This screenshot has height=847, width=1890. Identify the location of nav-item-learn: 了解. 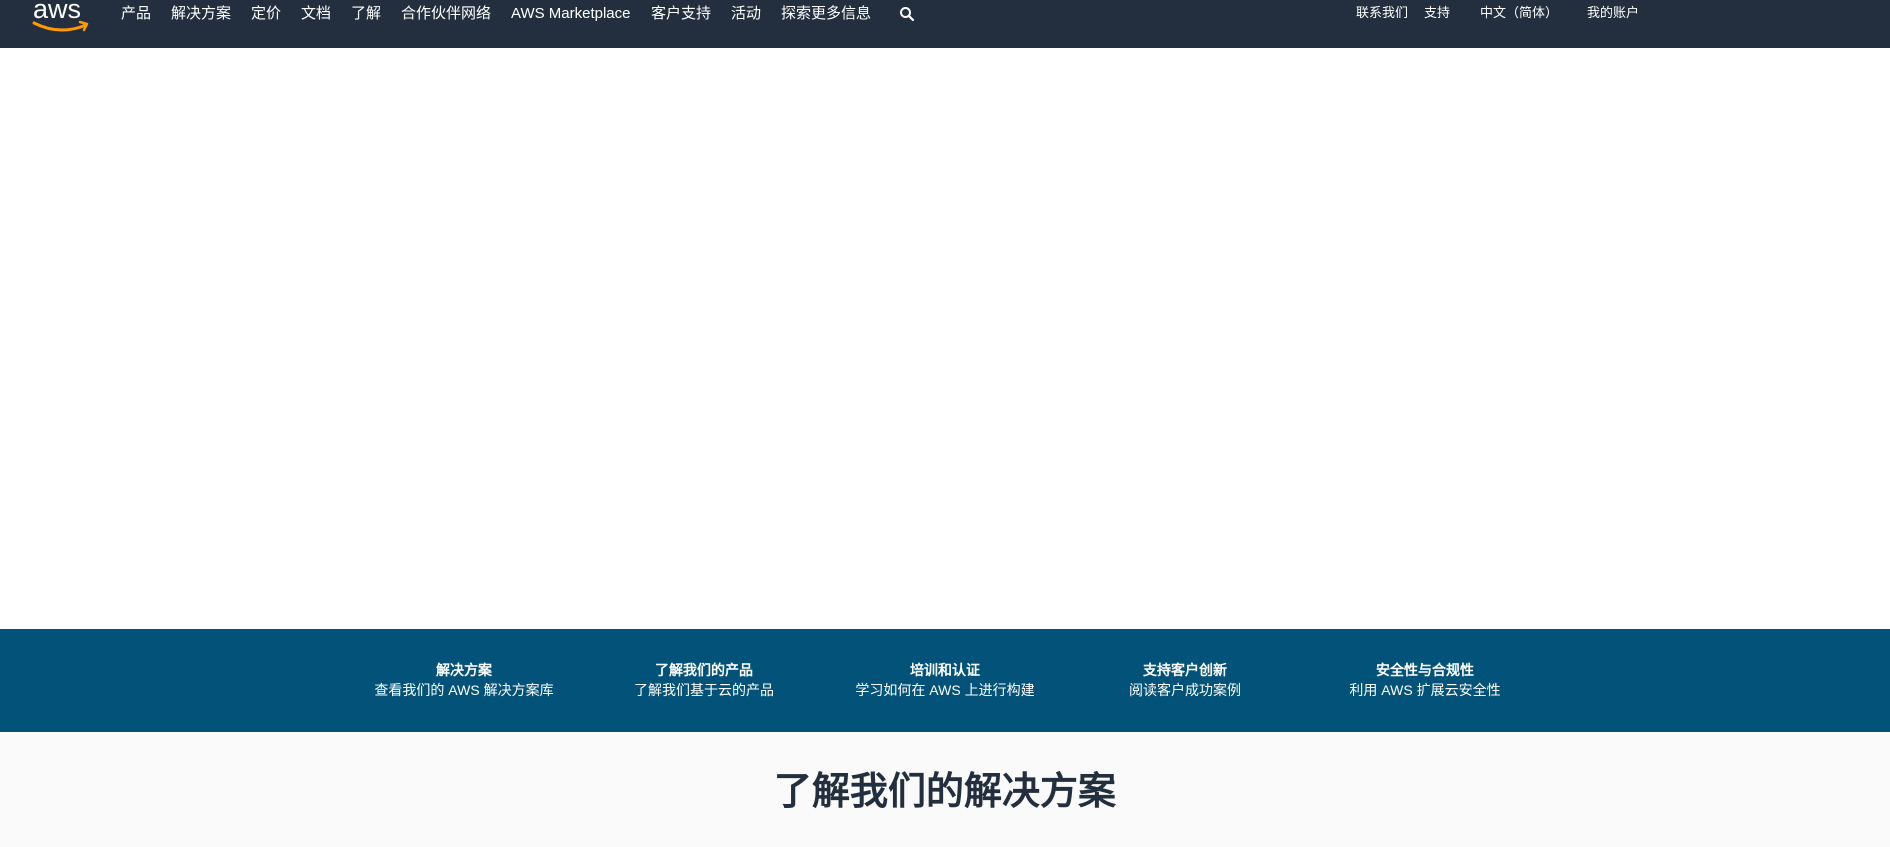
(366, 14).